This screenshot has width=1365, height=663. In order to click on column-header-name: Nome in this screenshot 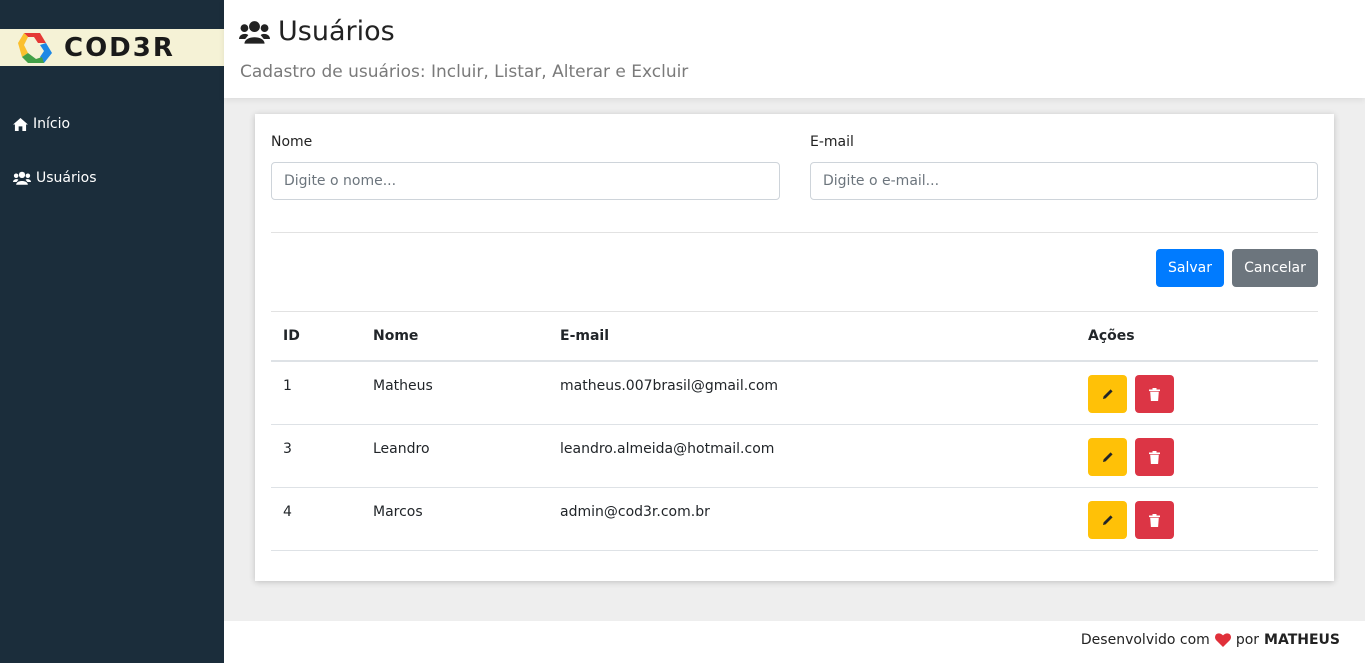, I will do `click(396, 336)`.